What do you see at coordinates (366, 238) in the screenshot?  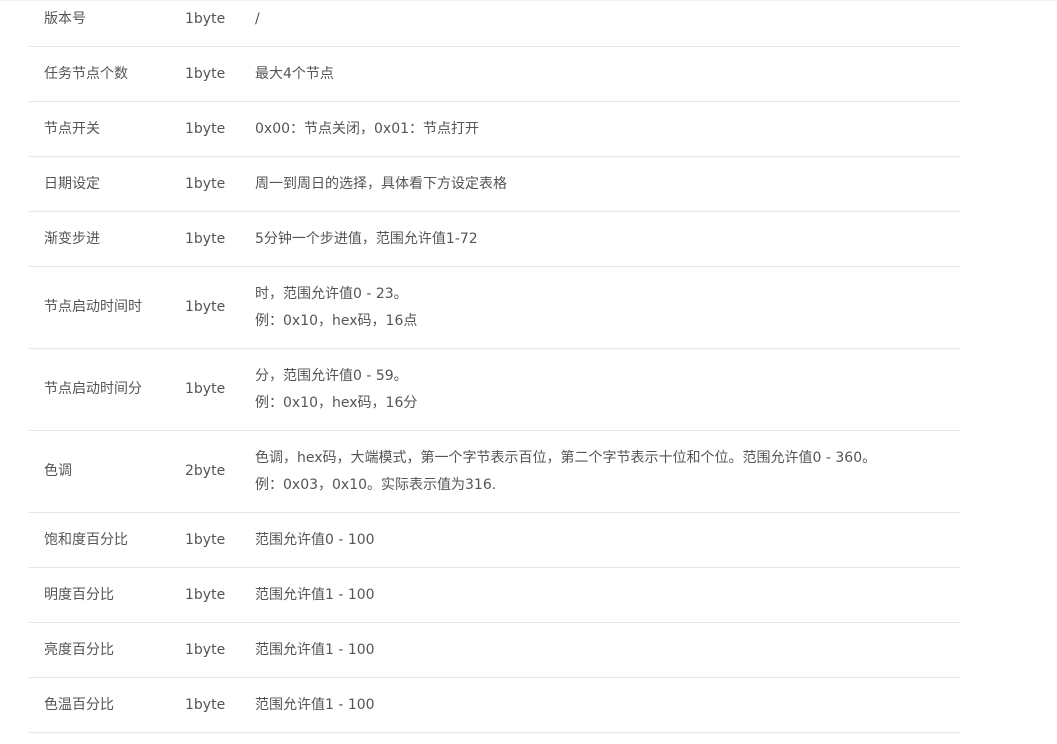 I see `description-line: 5分钟一个步进值，范围允许值1-72` at bounding box center [366, 238].